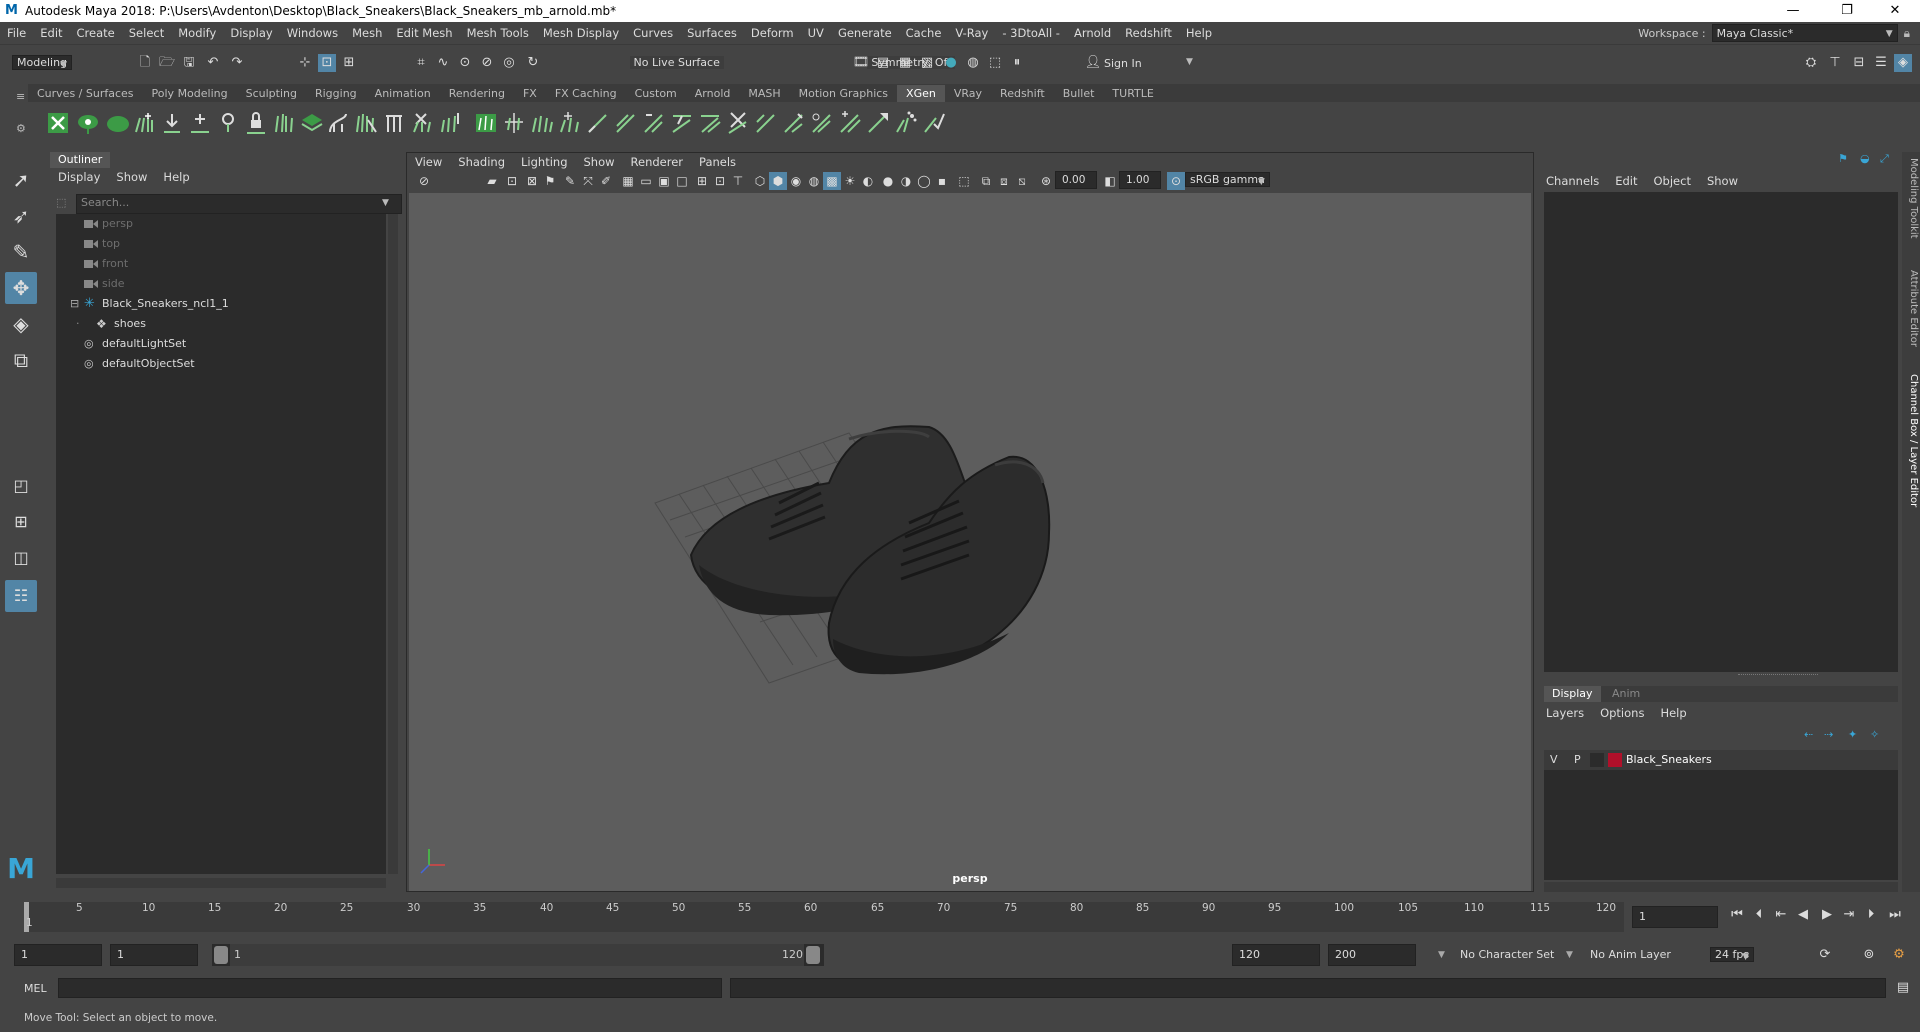 The width and height of the screenshot is (1920, 1032). Describe the element at coordinates (1123, 63) in the screenshot. I see `sign-in-button: Sign In` at that location.